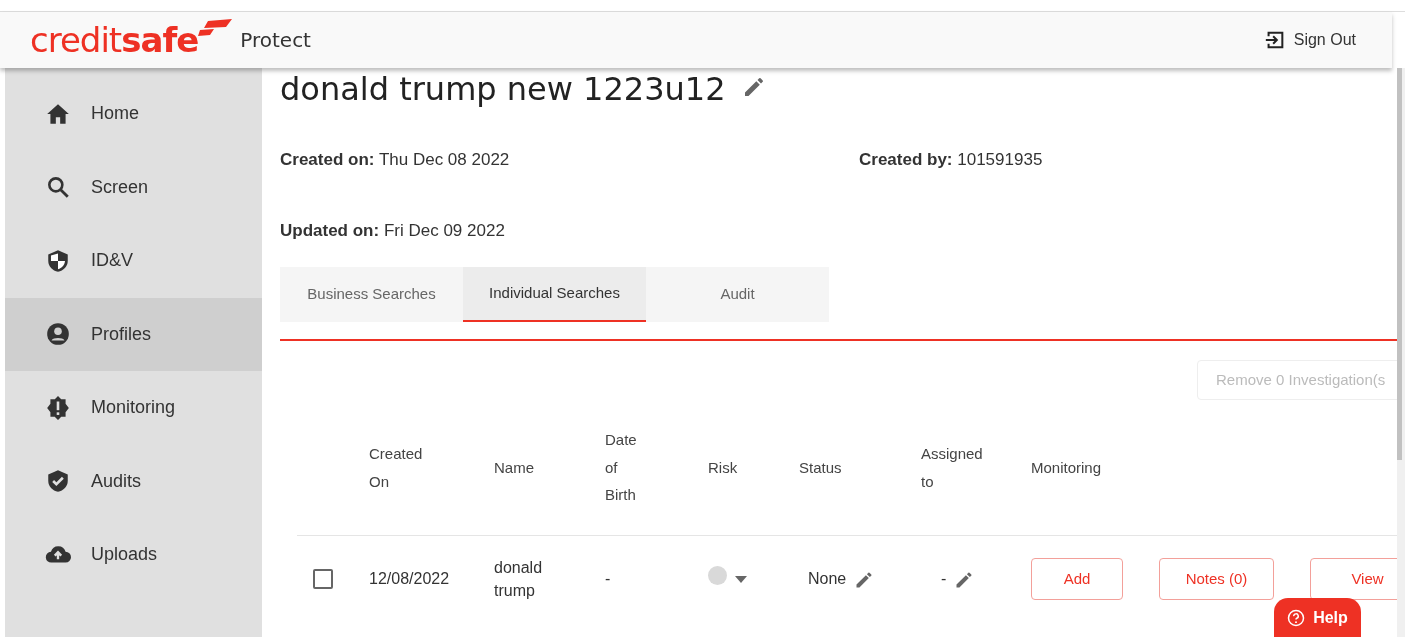 This screenshot has height=637, width=1405. What do you see at coordinates (58, 481) in the screenshot?
I see `shield-check-icon` at bounding box center [58, 481].